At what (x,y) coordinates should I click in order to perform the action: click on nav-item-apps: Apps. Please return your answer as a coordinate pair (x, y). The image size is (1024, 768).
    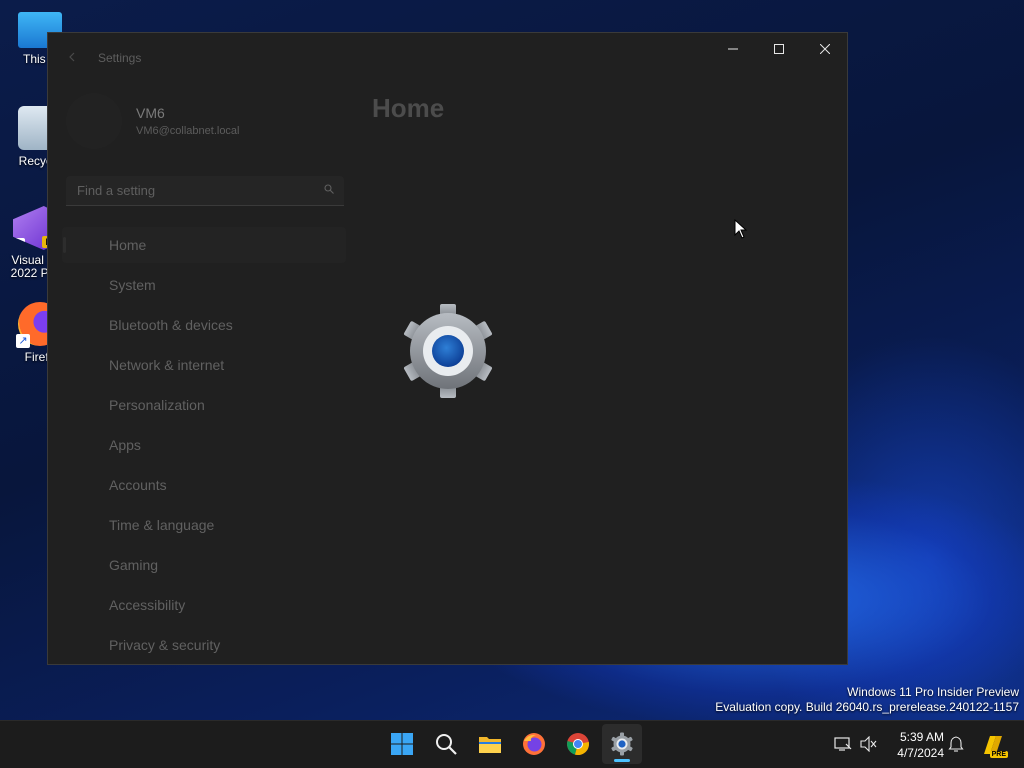
    Looking at the image, I should click on (204, 445).